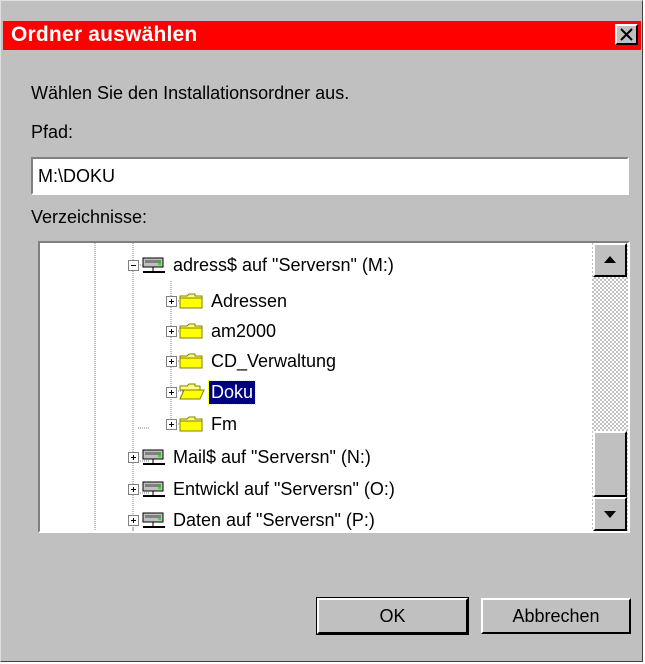  I want to click on tree-item-label: Adressen, so click(249, 300).